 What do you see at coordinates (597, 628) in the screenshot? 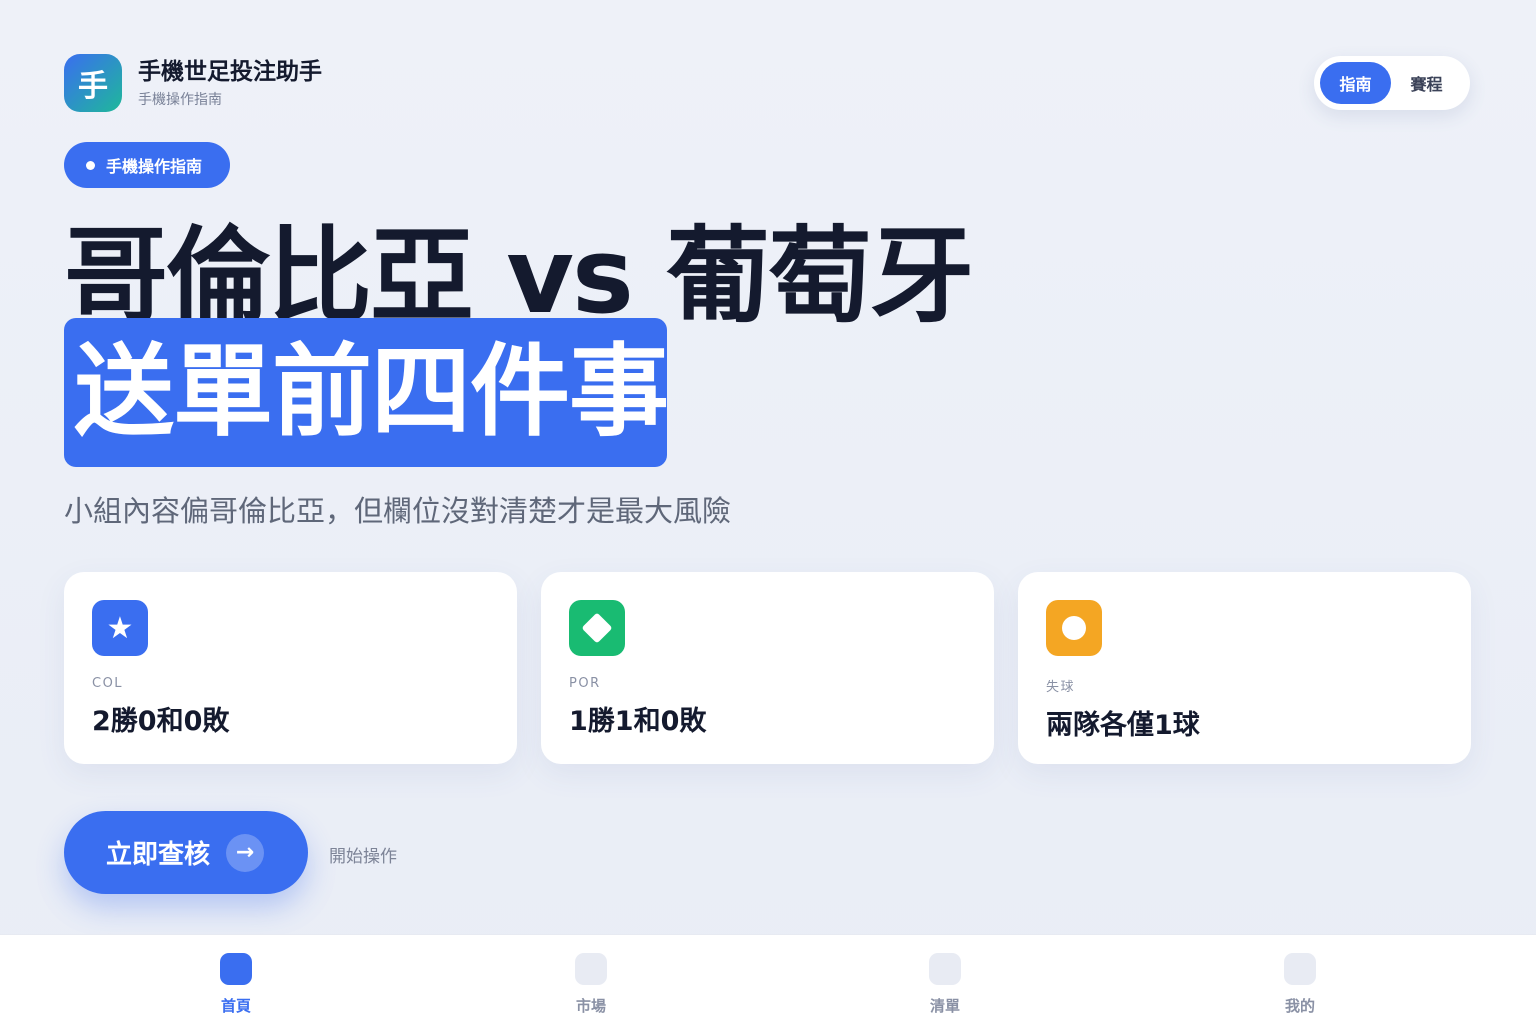
I see `diamond-icon` at bounding box center [597, 628].